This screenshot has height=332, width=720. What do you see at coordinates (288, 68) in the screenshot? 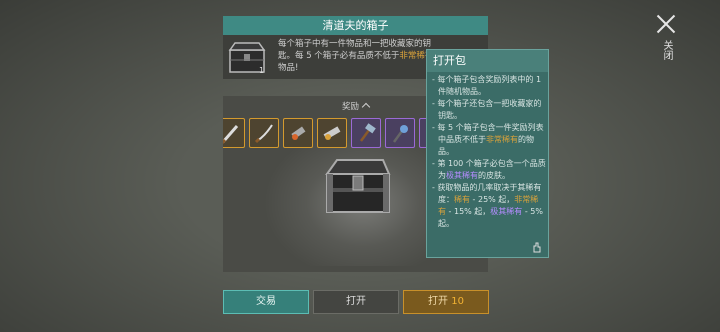
I see `desc-line-3: 物品!` at bounding box center [288, 68].